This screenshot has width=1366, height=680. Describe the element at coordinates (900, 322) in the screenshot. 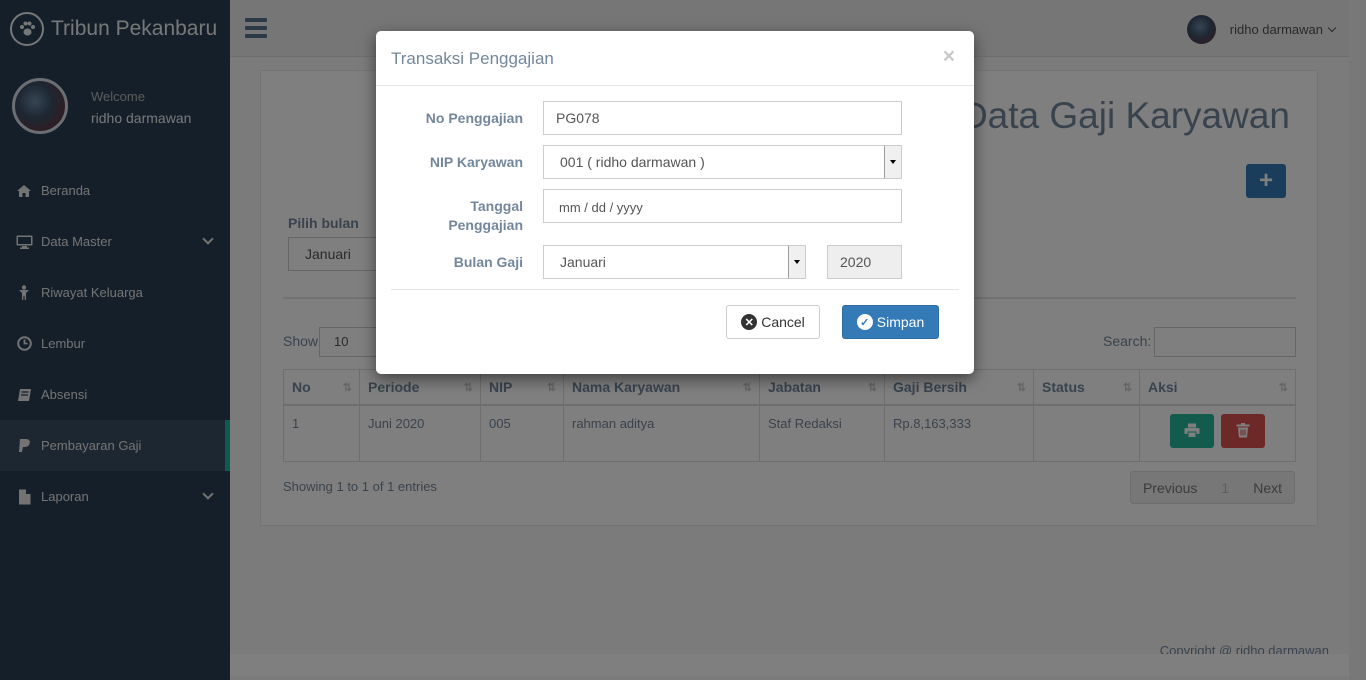

I see `save-label: Simpan` at that location.